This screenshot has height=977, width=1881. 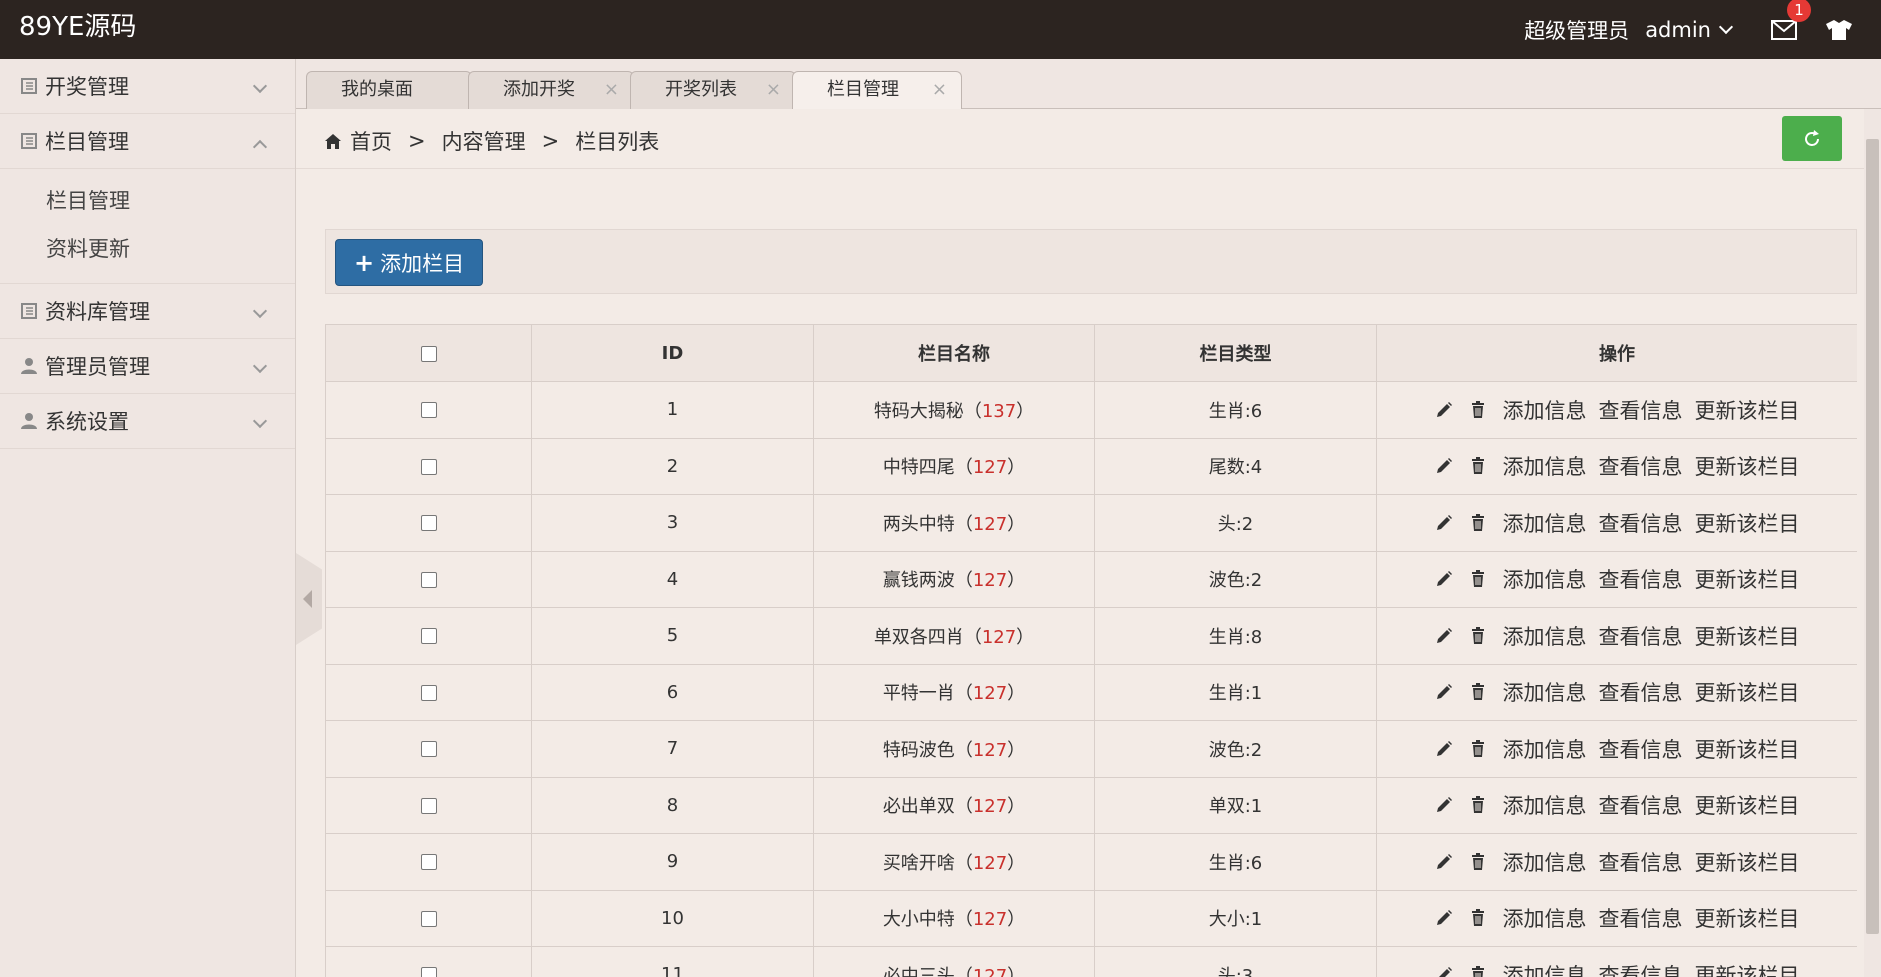 I want to click on tab-column-management: 栏目管理 ×, so click(x=877, y=90).